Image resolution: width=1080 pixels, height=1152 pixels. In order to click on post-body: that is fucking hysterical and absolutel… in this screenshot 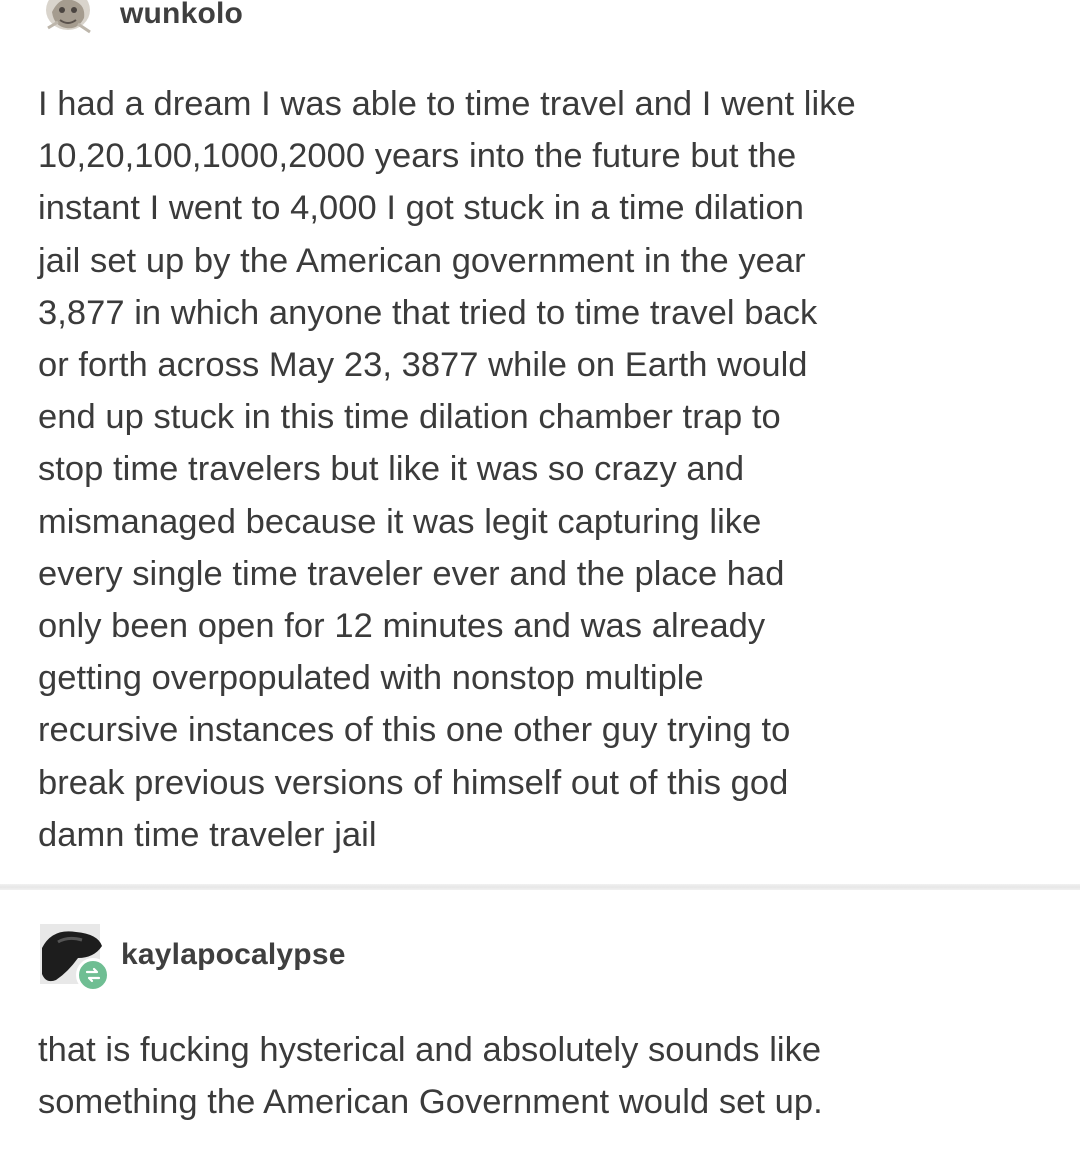, I will do `click(430, 1076)`.